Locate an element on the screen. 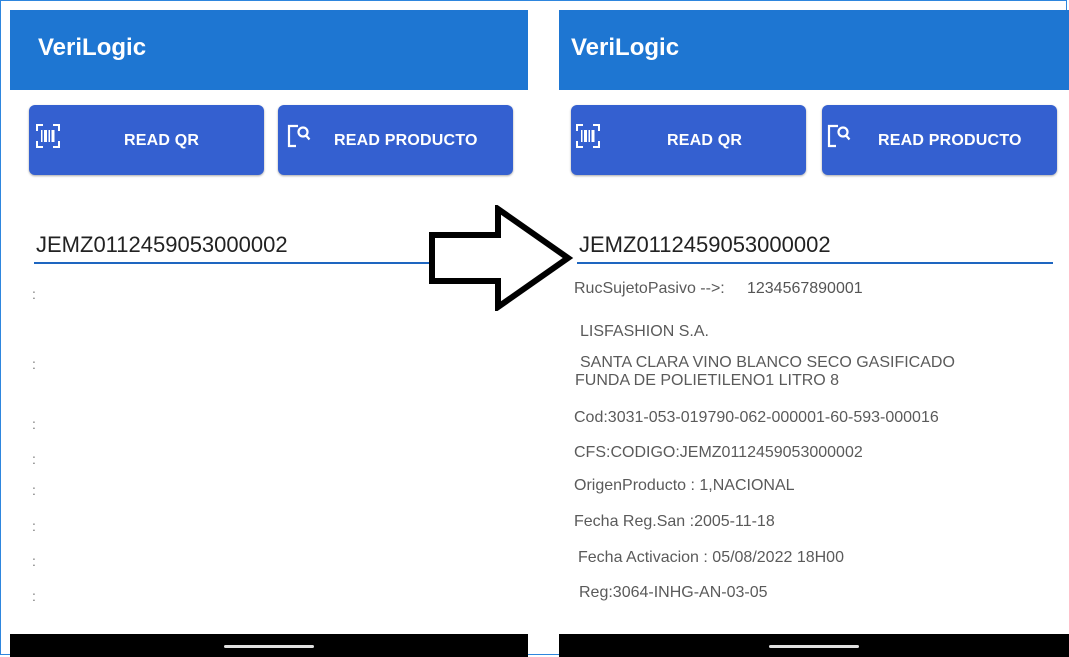 This screenshot has width=1069, height=657. reg-code: Reg:3064-INHG-AN-03-05 is located at coordinates (673, 592).